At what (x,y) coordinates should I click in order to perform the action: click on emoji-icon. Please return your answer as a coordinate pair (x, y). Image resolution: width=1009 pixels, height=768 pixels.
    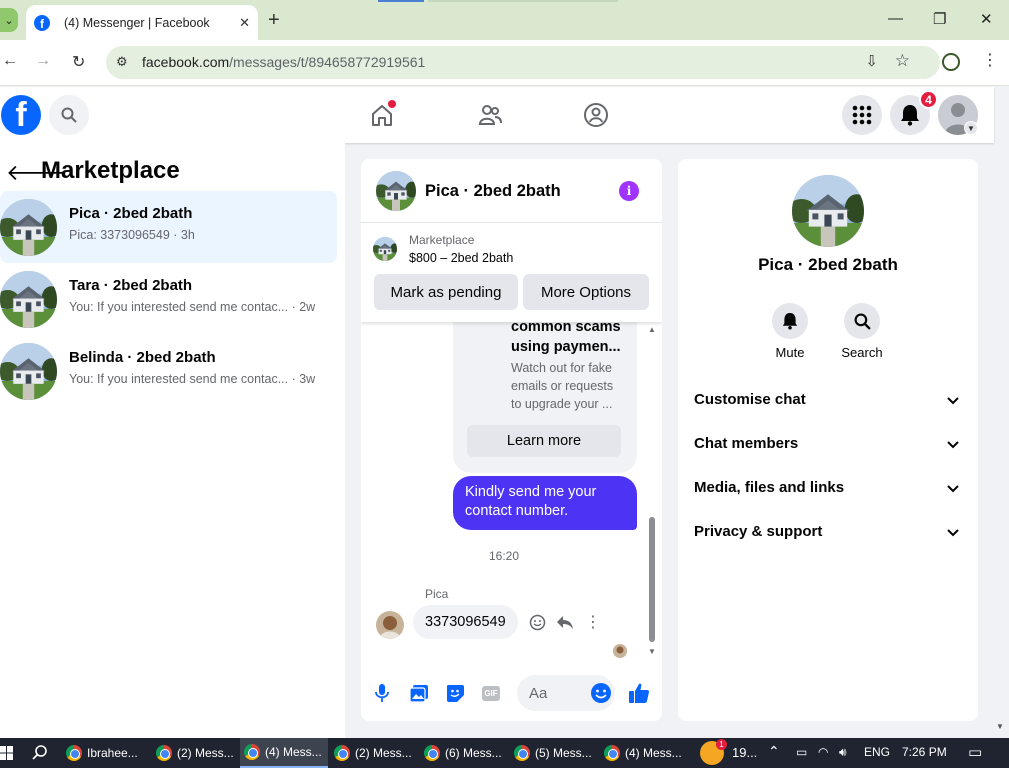
    Looking at the image, I should click on (601, 693).